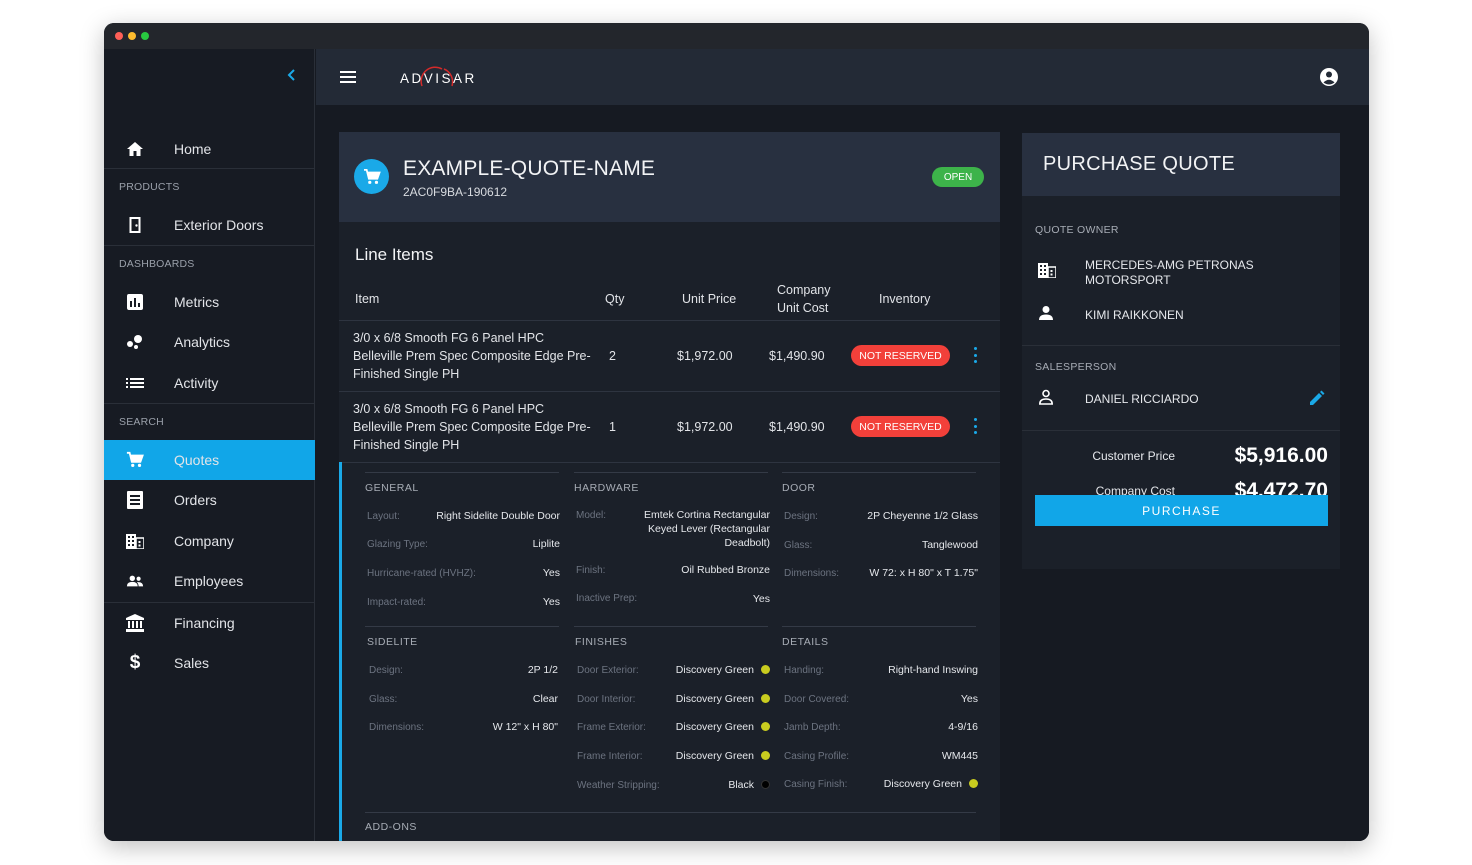 This screenshot has height=865, width=1472. Describe the element at coordinates (612, 427) in the screenshot. I see `item-qty: 1` at that location.